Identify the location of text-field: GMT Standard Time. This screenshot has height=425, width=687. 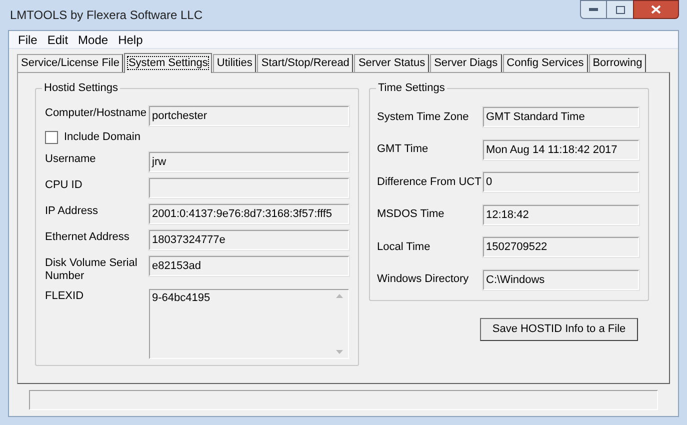
(561, 117).